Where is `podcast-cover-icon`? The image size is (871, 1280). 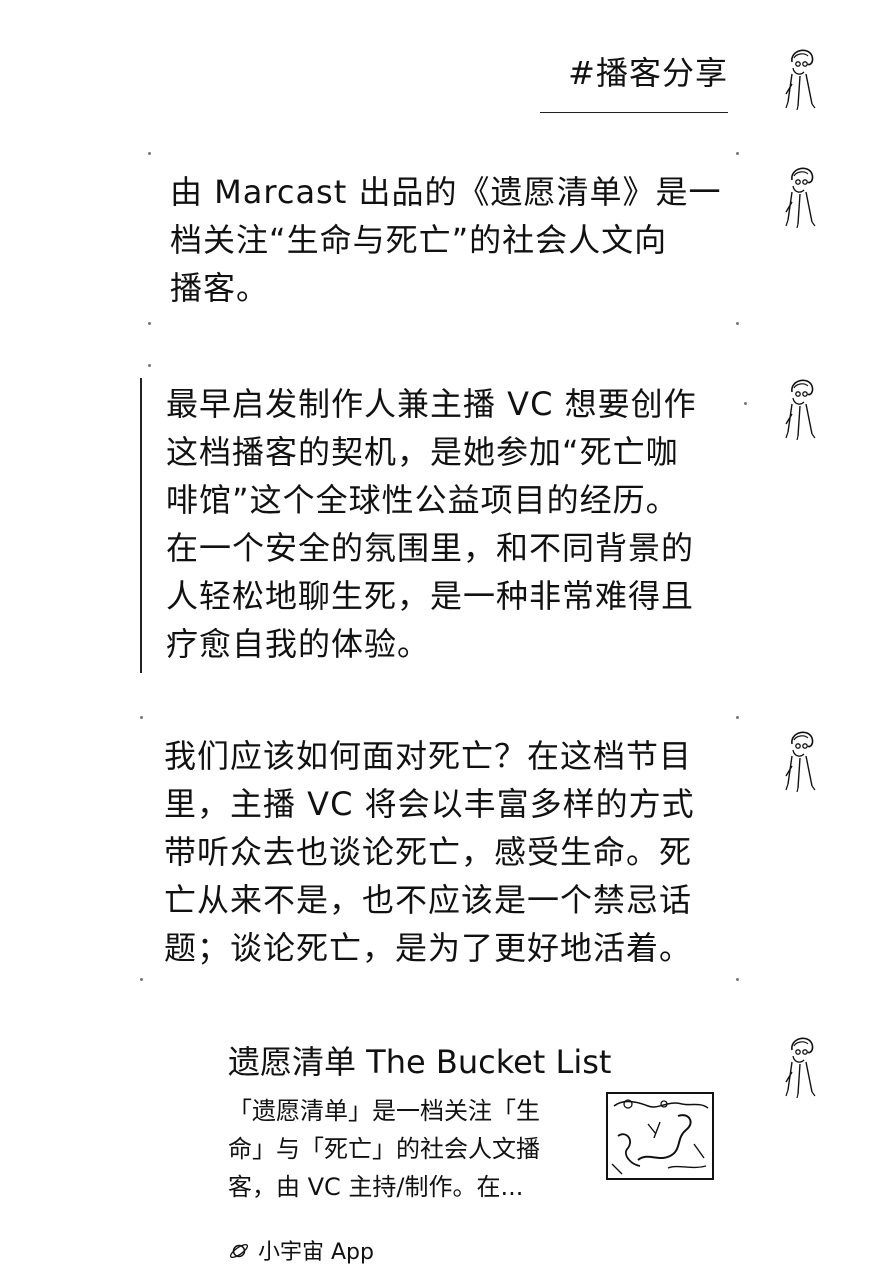
podcast-cover-icon is located at coordinates (660, 1136).